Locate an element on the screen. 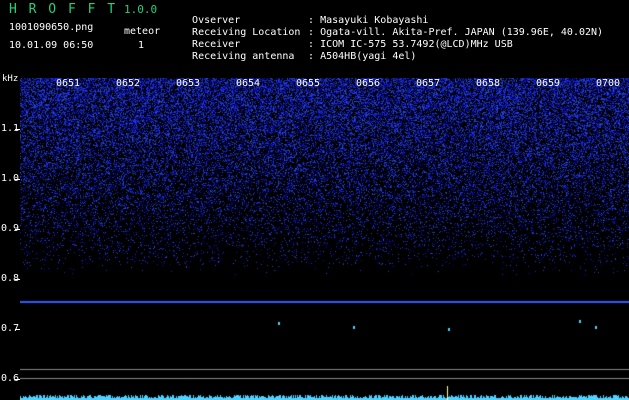 This screenshot has height=400, width=629. time-label: 0658 is located at coordinates (488, 83).